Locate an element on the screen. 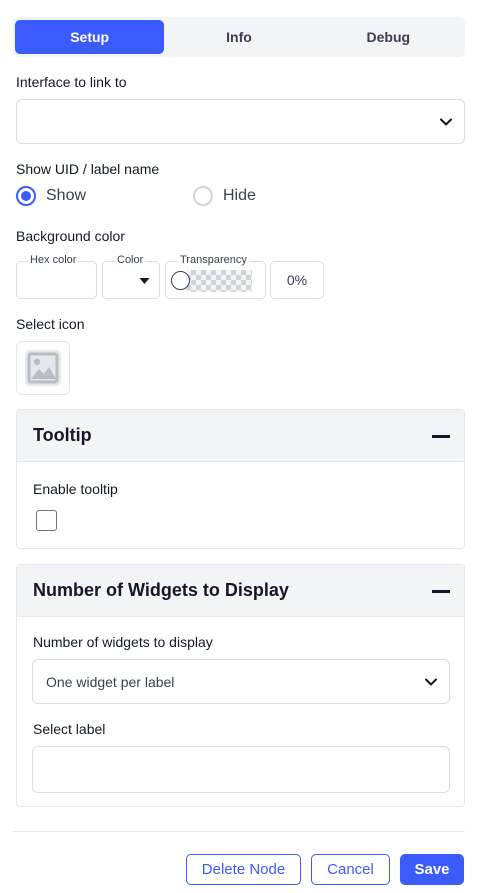 The height and width of the screenshot is (893, 477). transparency-value: 0% is located at coordinates (297, 280).